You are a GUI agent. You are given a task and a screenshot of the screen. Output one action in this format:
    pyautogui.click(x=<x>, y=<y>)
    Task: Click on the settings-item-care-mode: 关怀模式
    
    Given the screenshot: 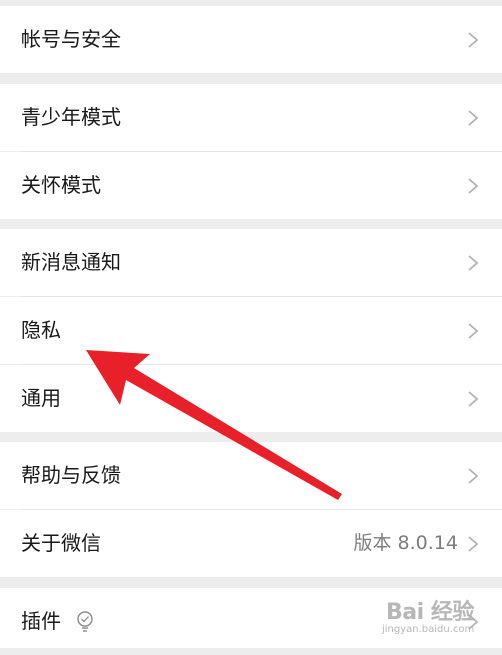 What is the action you would take?
    pyautogui.click(x=251, y=185)
    